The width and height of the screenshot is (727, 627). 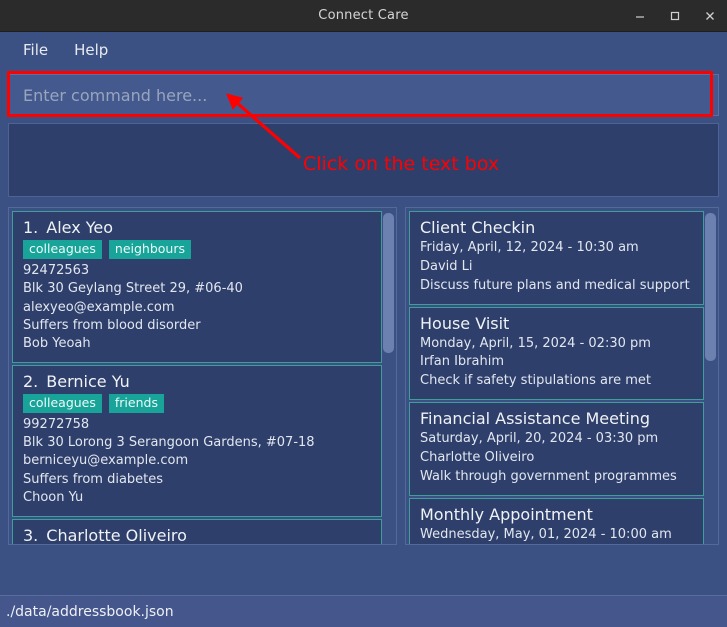 I want to click on person-next-of-kin: Choon Yu, so click(x=53, y=498).